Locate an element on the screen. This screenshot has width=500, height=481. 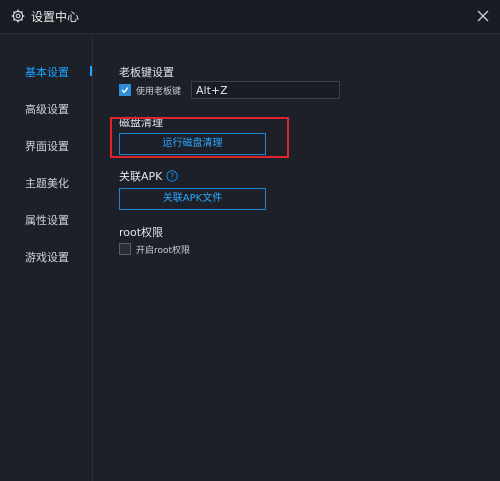
root-checkbox is located at coordinates (125, 249).